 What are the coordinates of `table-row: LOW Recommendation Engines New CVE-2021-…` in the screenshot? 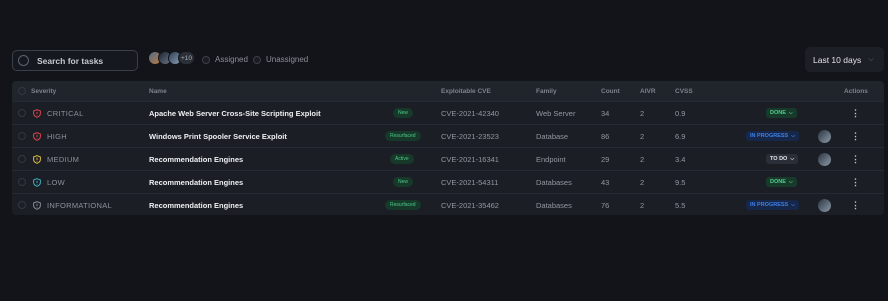 It's located at (448, 181).